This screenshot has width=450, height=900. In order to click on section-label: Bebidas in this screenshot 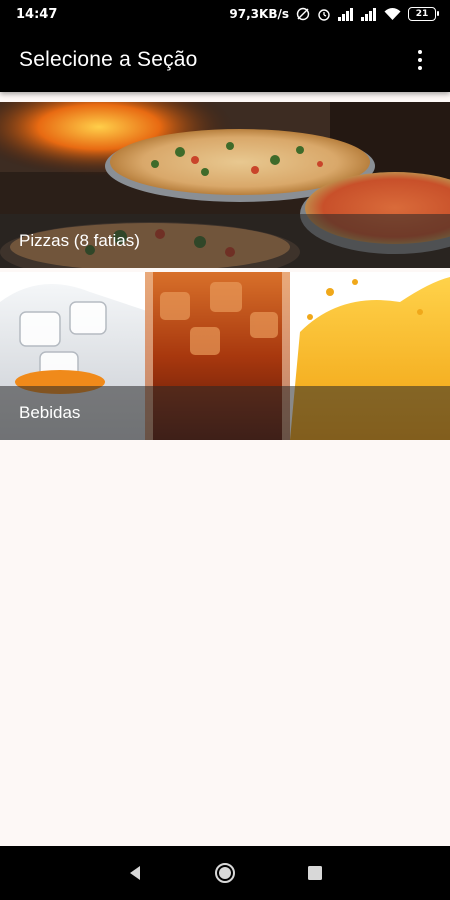, I will do `click(50, 412)`.